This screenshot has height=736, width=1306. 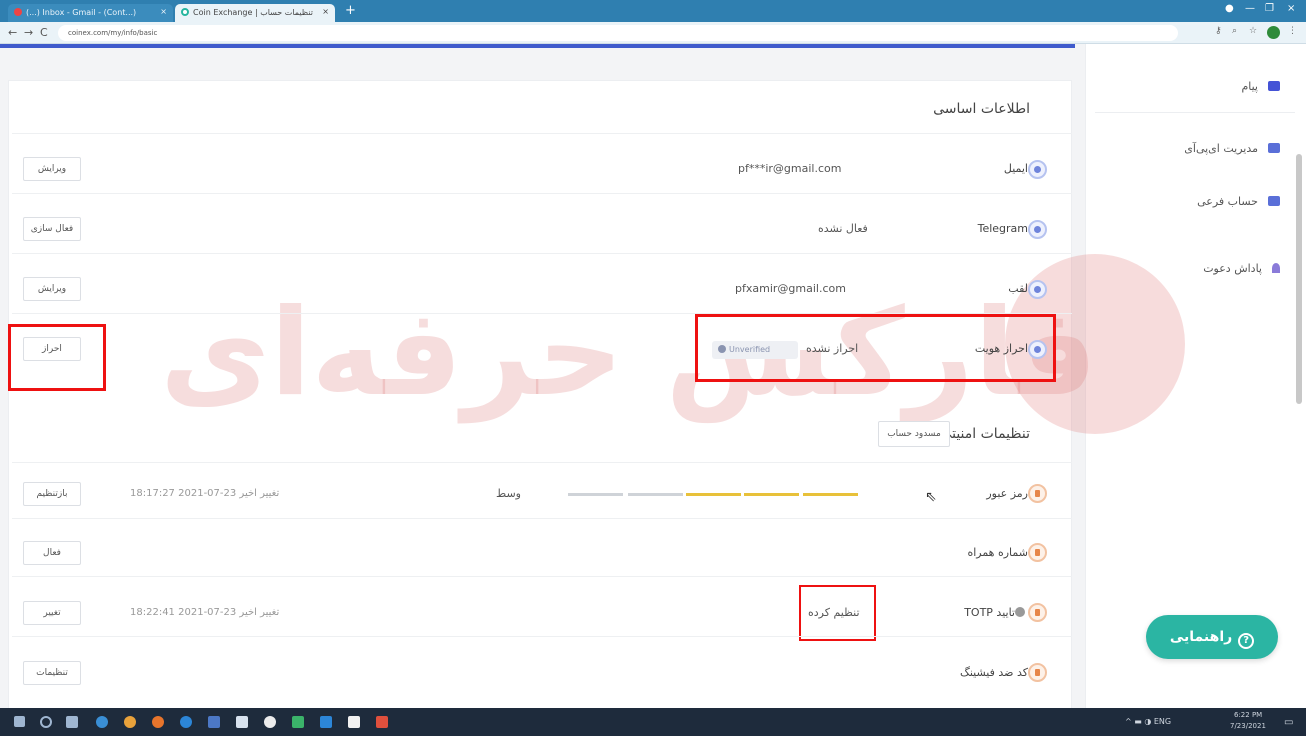 I want to click on help-icon, so click(x=1020, y=612).